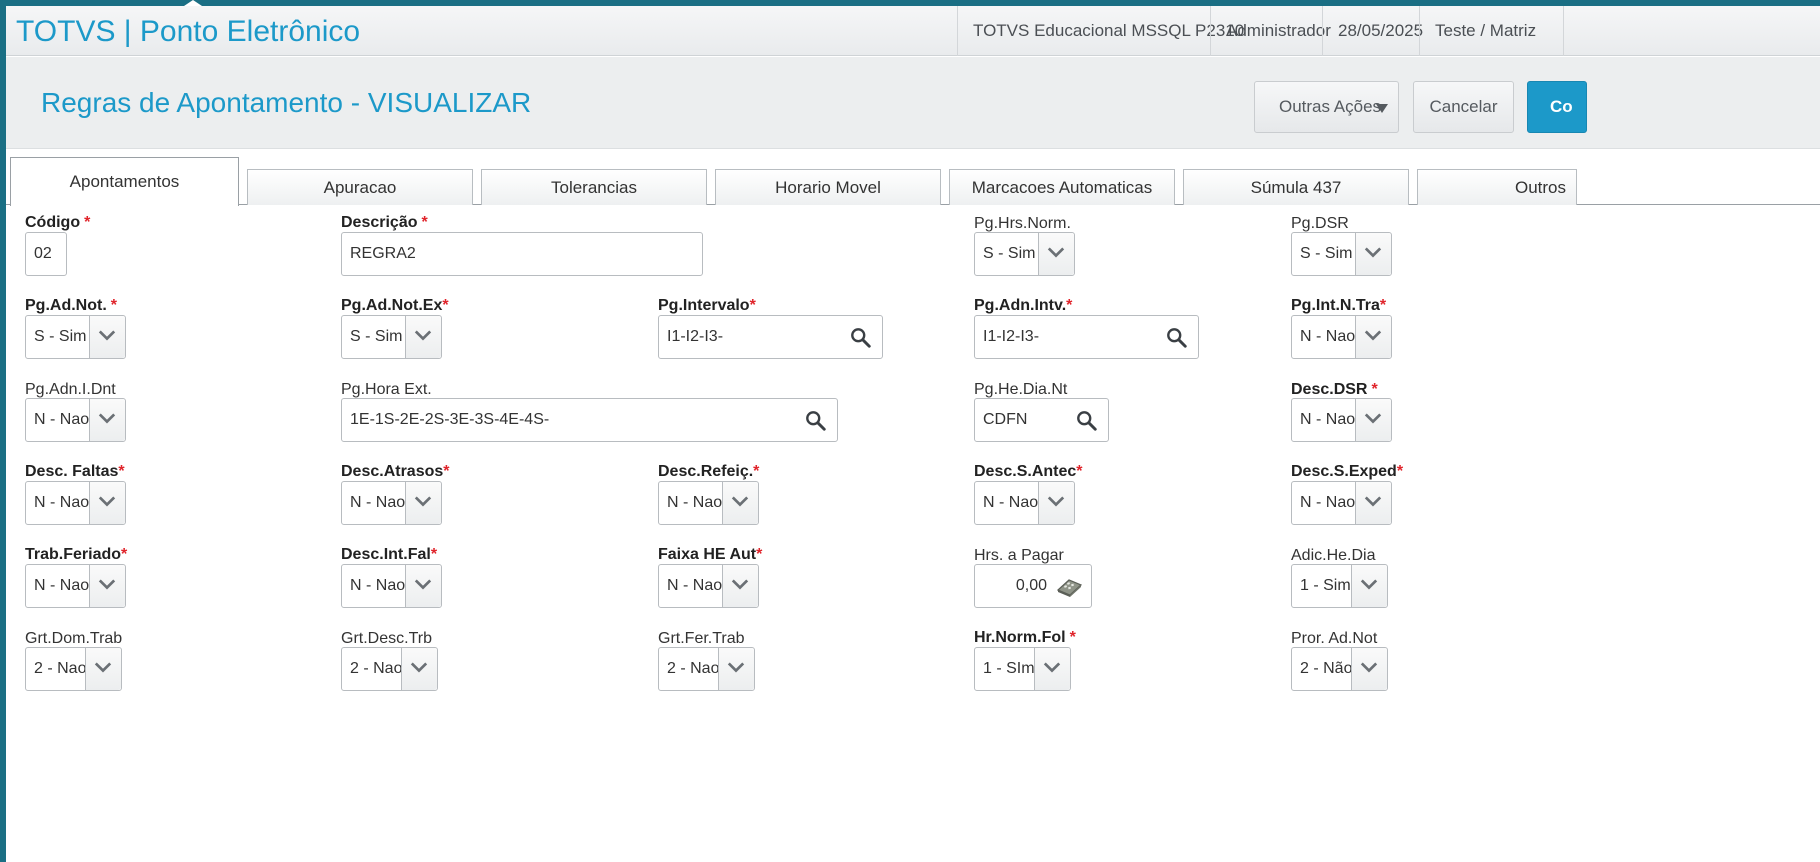 The image size is (1820, 862). Describe the element at coordinates (701, 638) in the screenshot. I see `grt-fer-trab-label: Grt.Fer.Trab` at that location.